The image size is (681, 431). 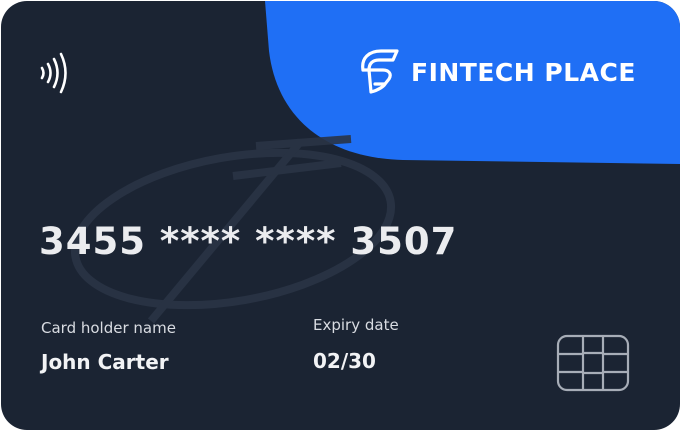 I want to click on brand-name: FINTECH PLACE, so click(x=523, y=72).